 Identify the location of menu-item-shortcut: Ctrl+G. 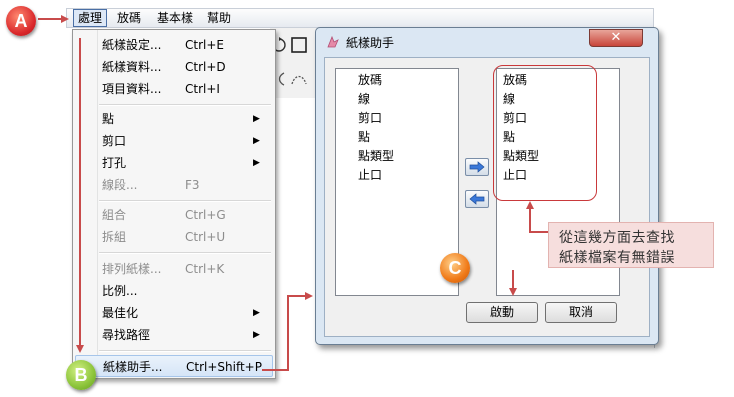
(205, 215).